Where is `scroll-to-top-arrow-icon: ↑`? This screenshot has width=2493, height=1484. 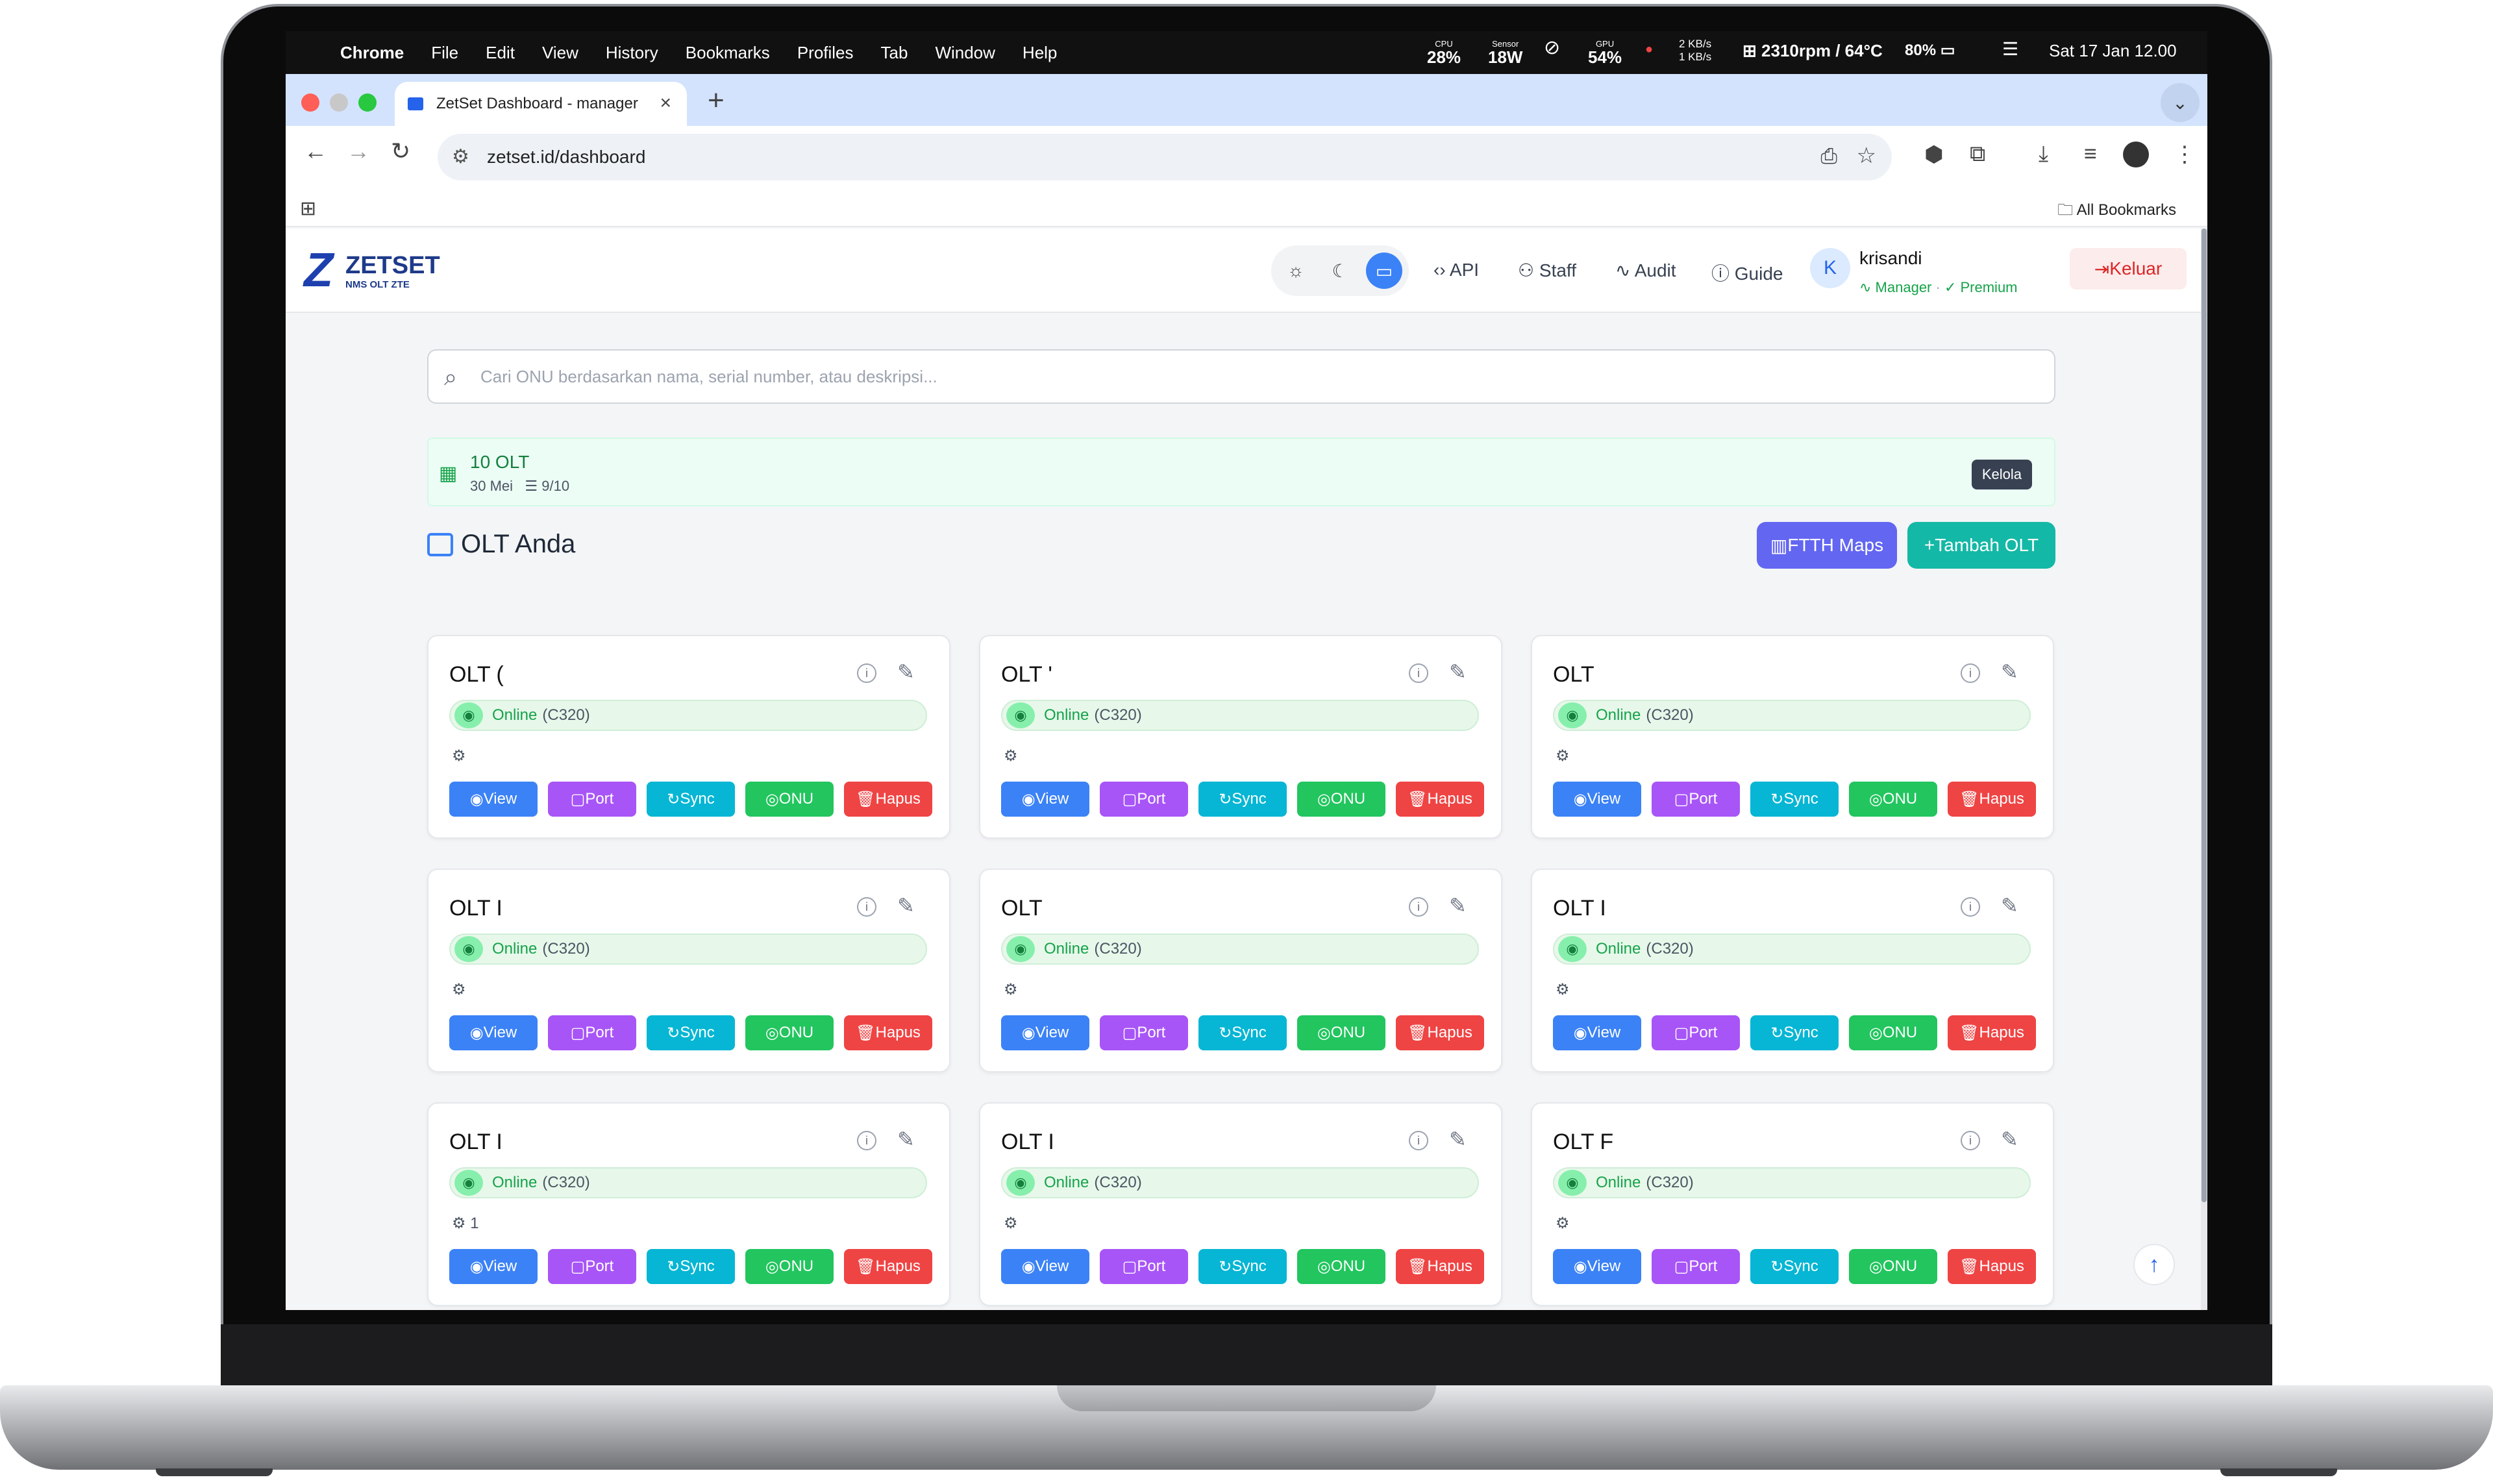 scroll-to-top-arrow-icon: ↑ is located at coordinates (2154, 1264).